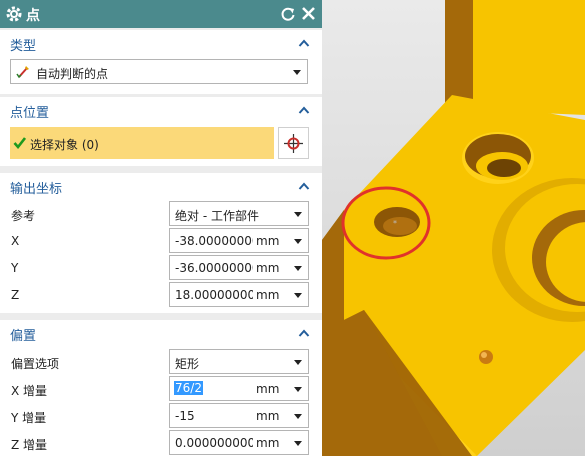 The image size is (585, 456). I want to click on y-coordinate-value: -36.0000000000, so click(214, 268).